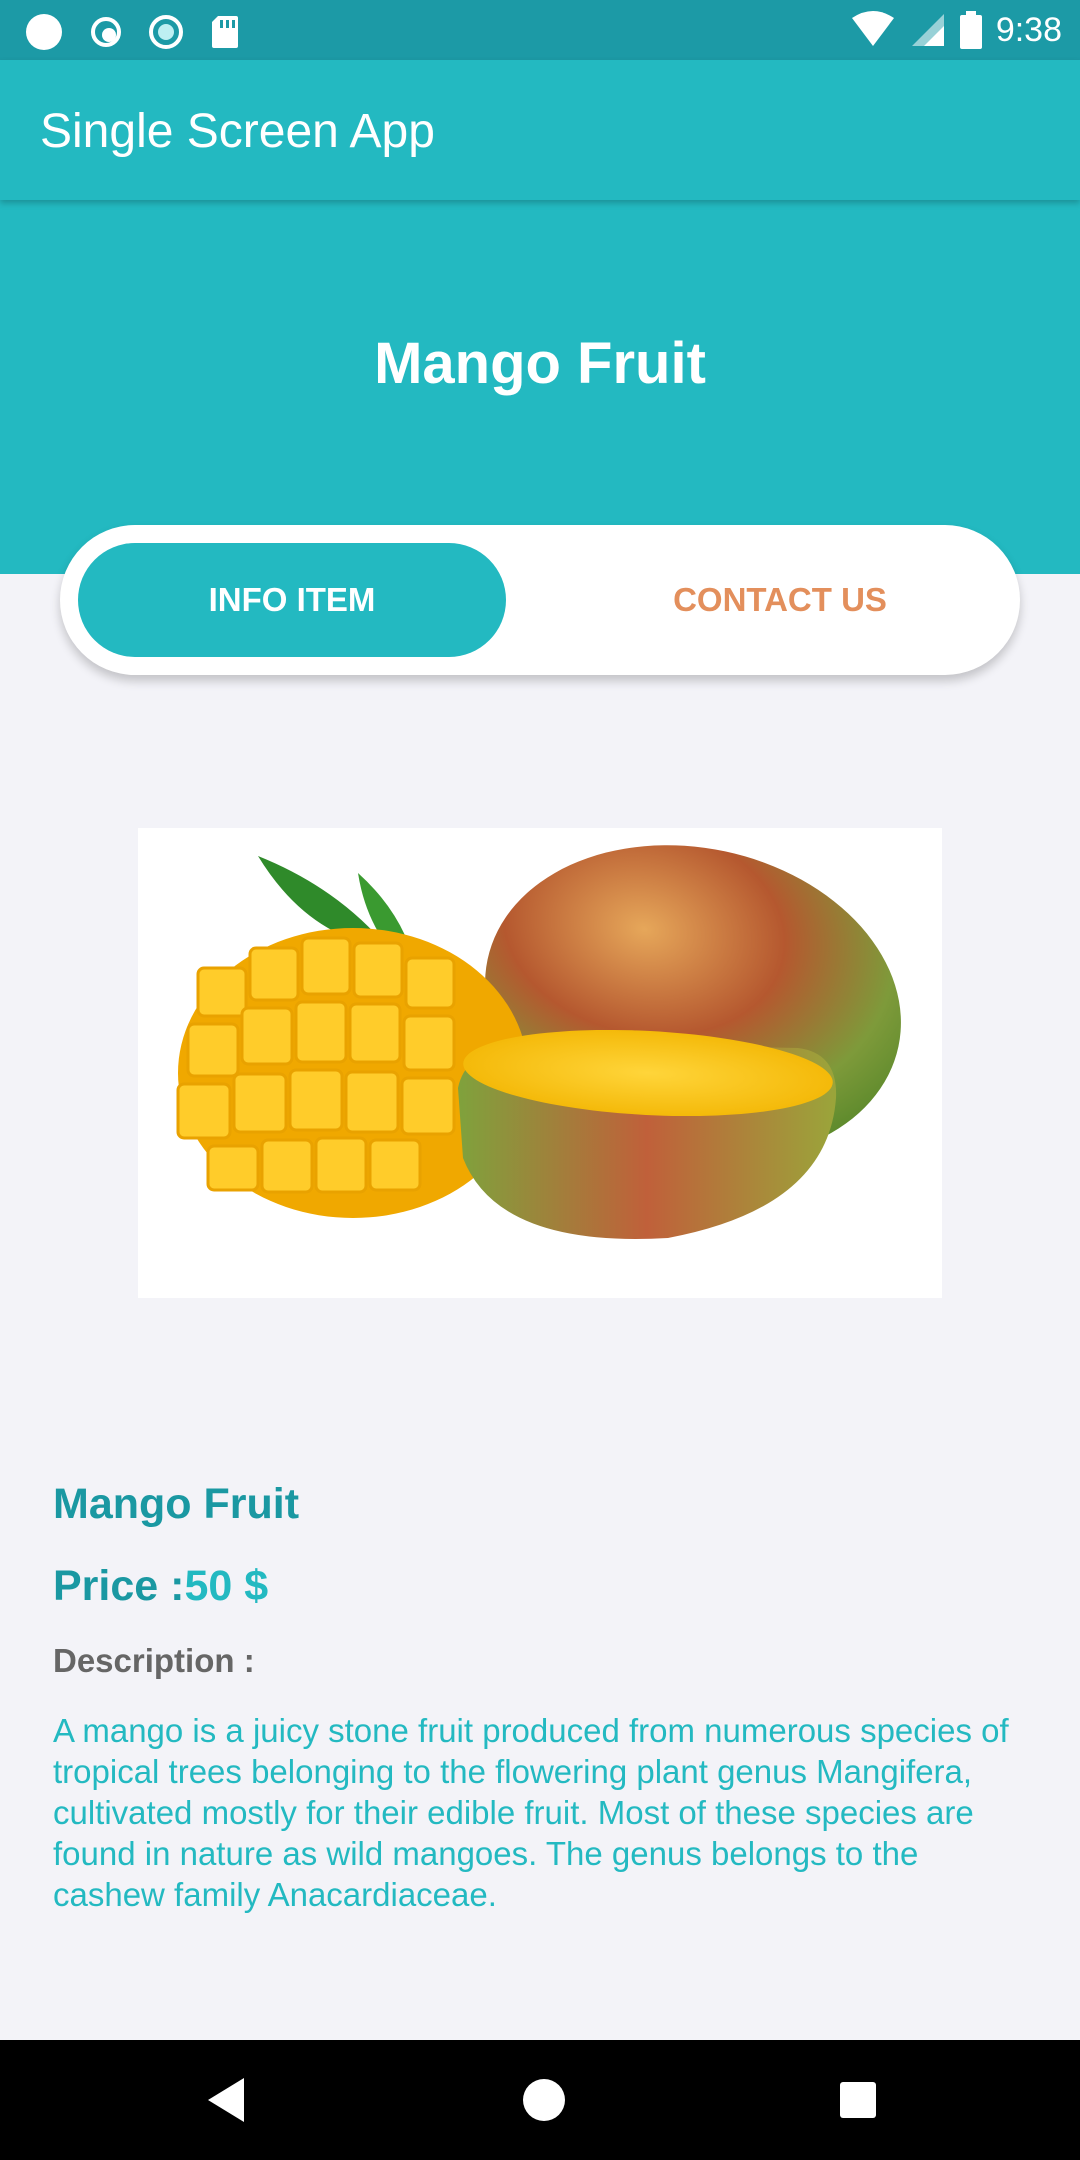 Image resolution: width=1080 pixels, height=2160 pixels. What do you see at coordinates (540, 30) in the screenshot?
I see `status-bar: 9:38` at bounding box center [540, 30].